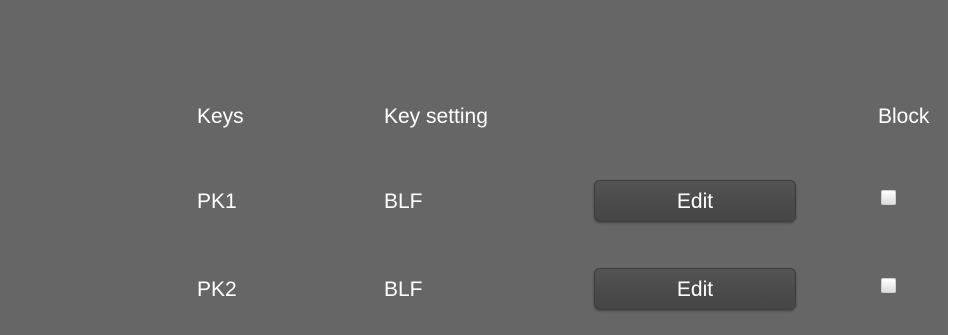 This screenshot has width=954, height=335. I want to click on header-keys: Keys, so click(220, 116).